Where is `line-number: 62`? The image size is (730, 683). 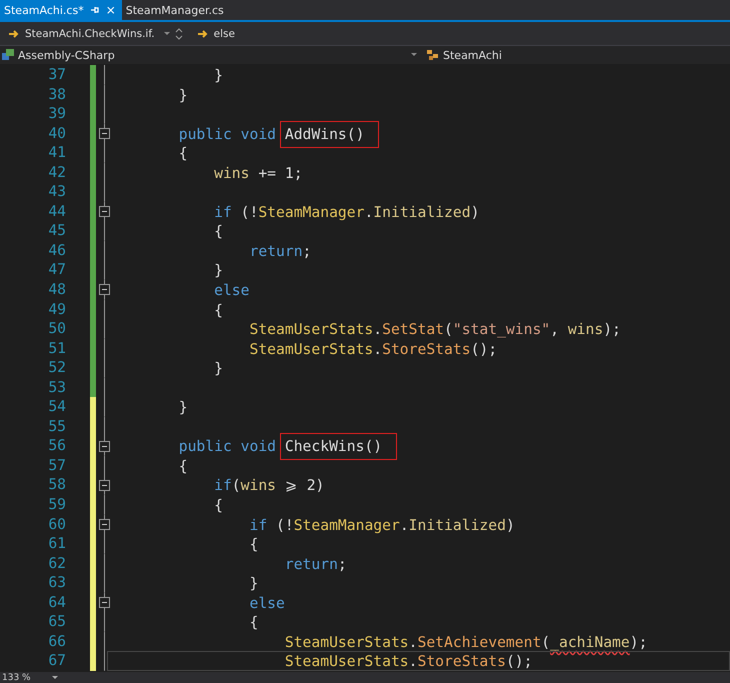 line-number: 62 is located at coordinates (57, 564).